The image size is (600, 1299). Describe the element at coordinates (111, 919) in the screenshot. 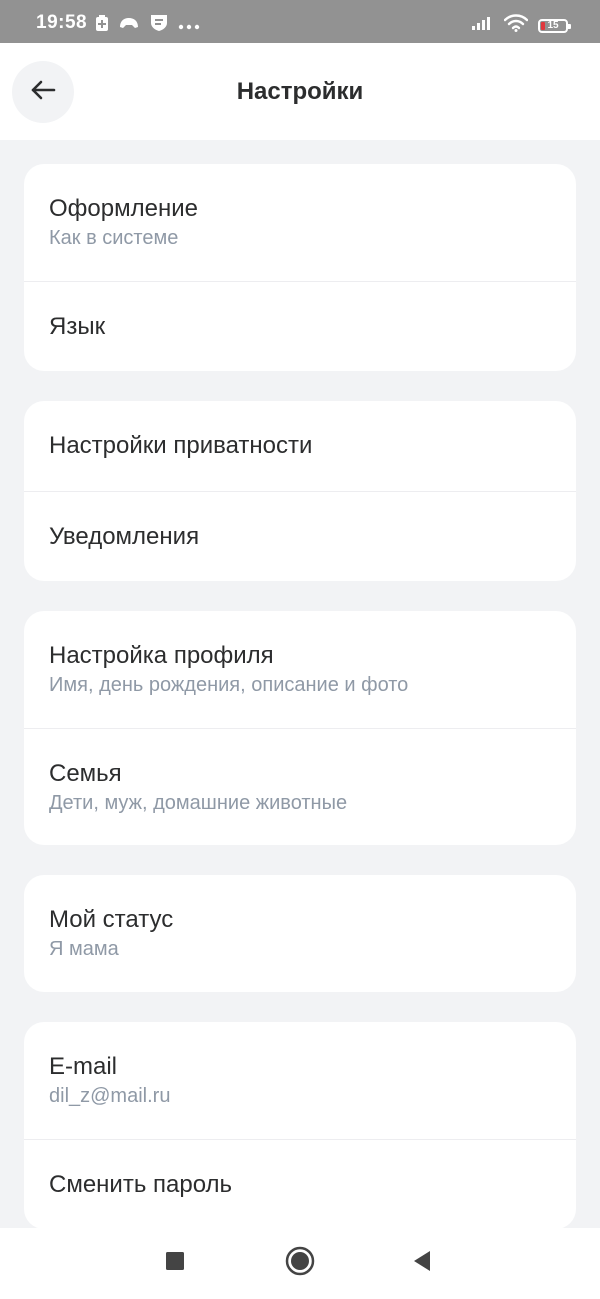

I see `setting-title: Мой статус` at that location.